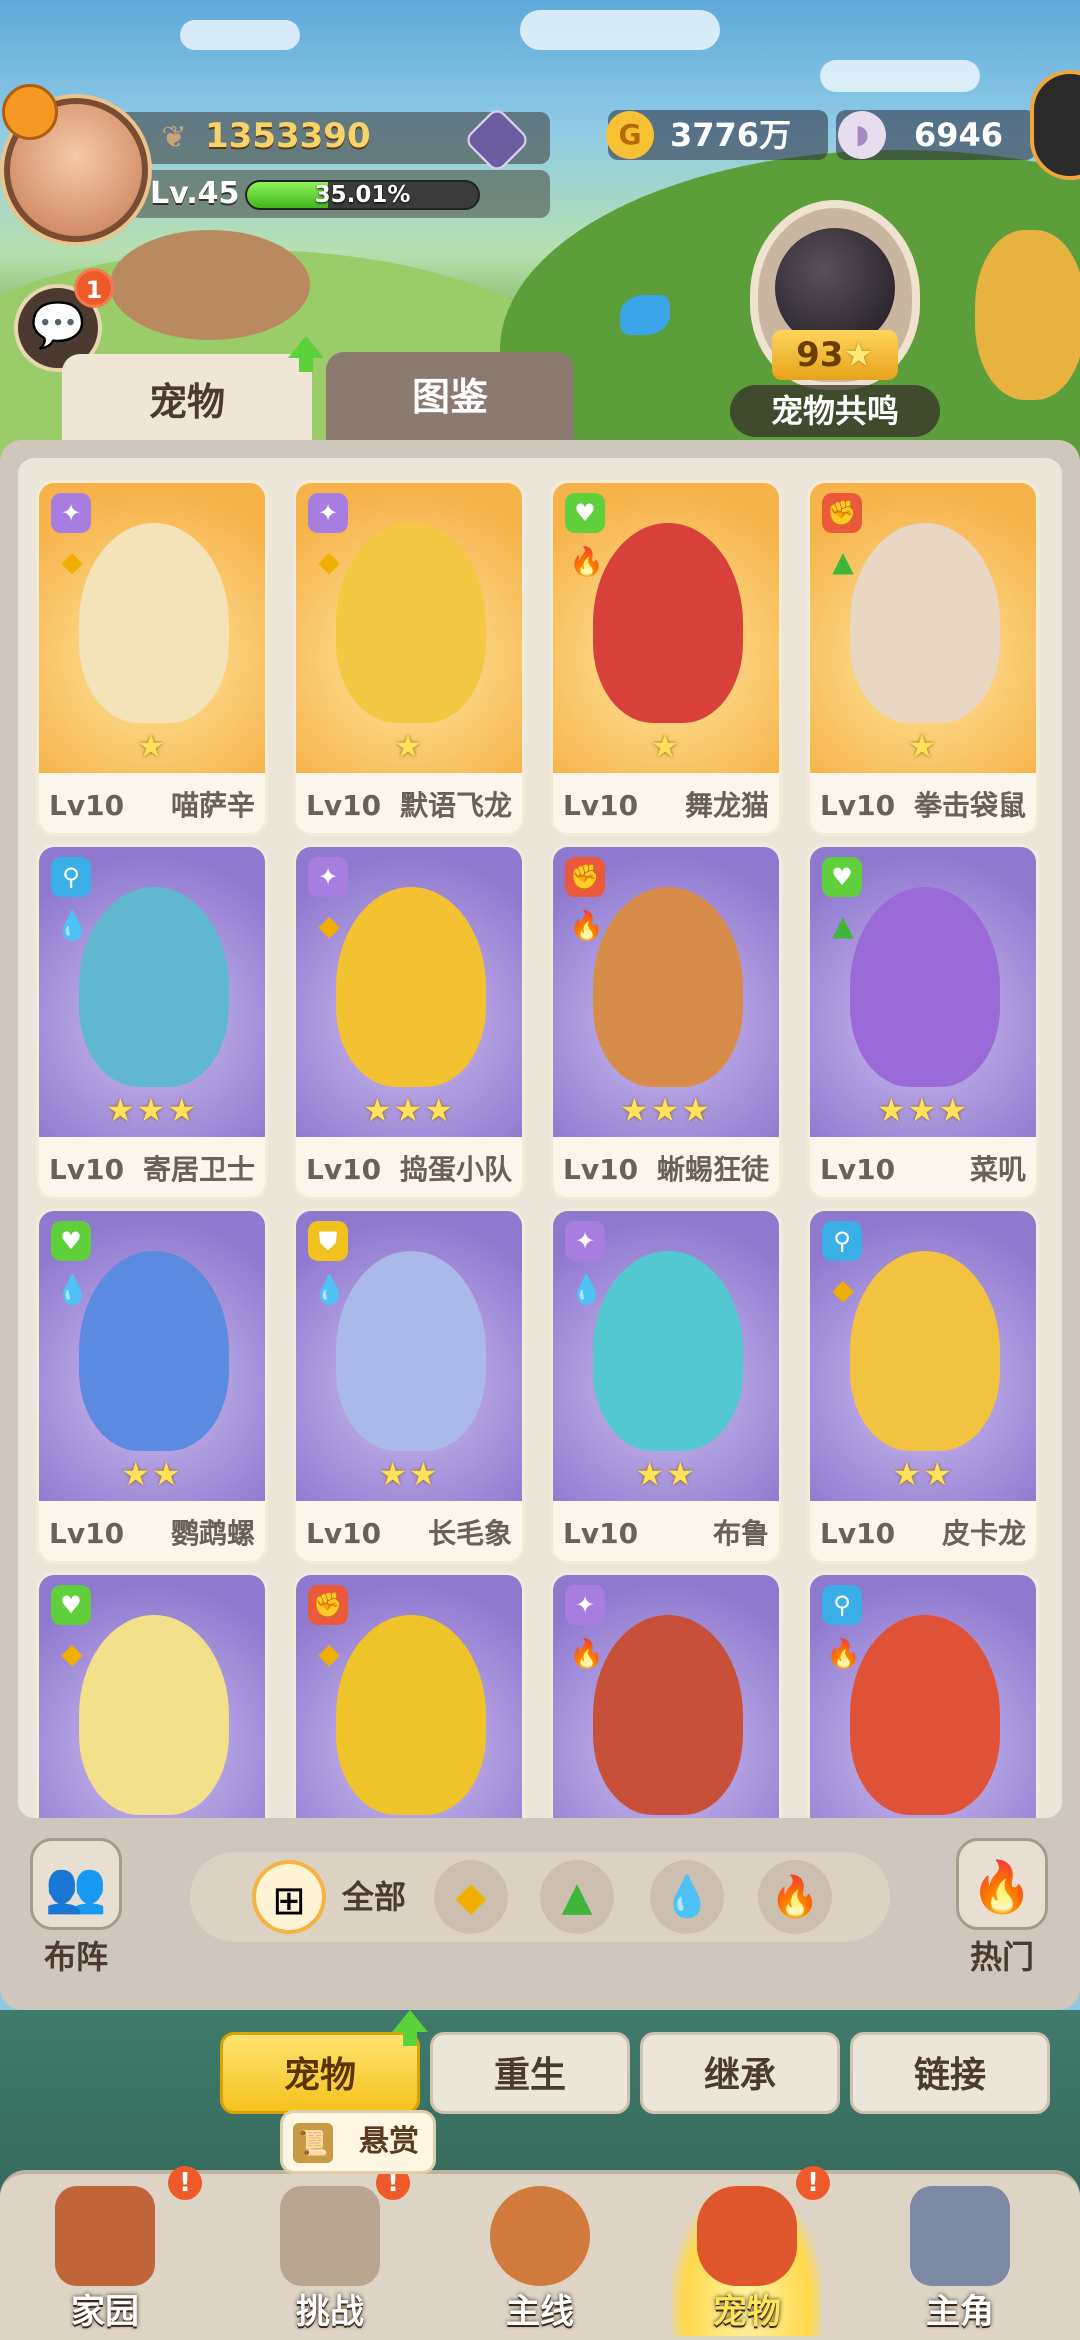  What do you see at coordinates (174, 137) in the screenshot?
I see `wings-icon: ❦` at bounding box center [174, 137].